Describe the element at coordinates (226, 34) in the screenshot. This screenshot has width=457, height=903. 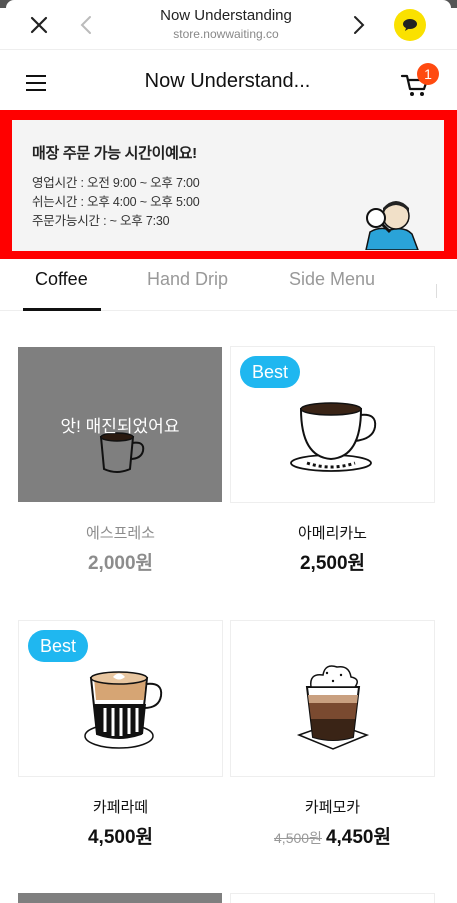
I see `browser-url: store.nowwaiting.co` at that location.